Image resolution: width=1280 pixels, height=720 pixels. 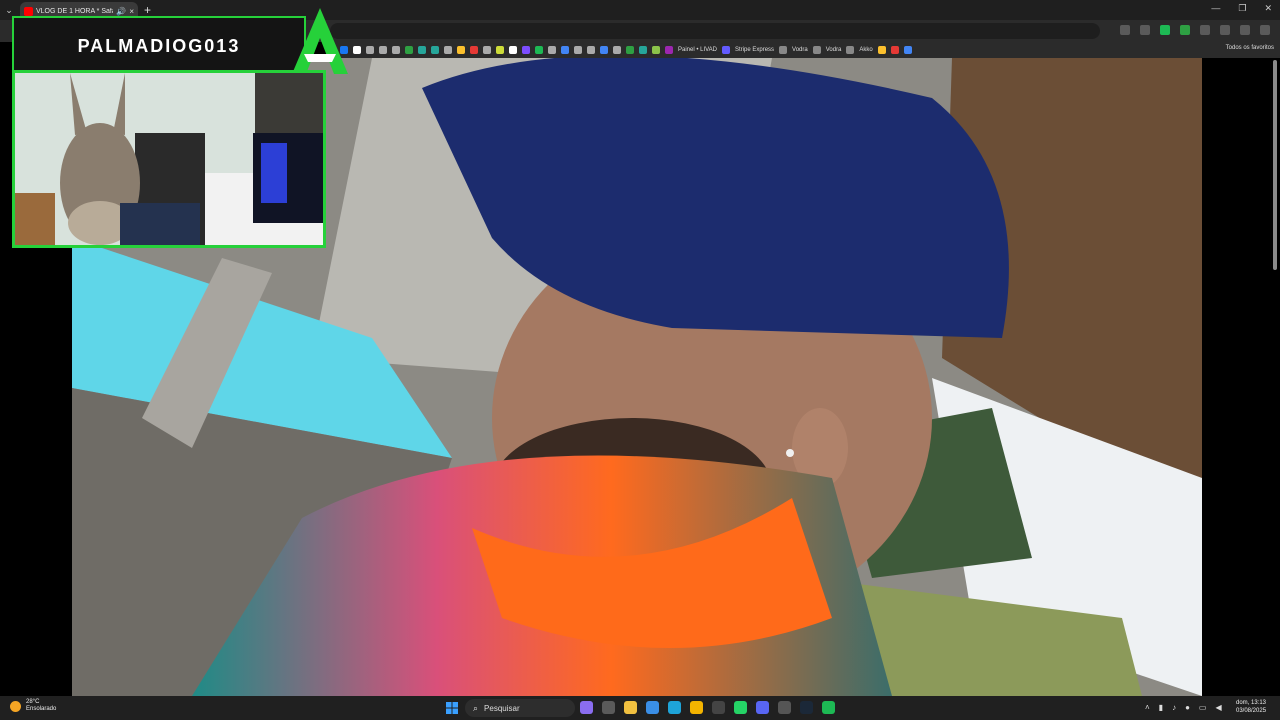 What do you see at coordinates (740, 707) in the screenshot?
I see `whatsapp-icon` at bounding box center [740, 707].